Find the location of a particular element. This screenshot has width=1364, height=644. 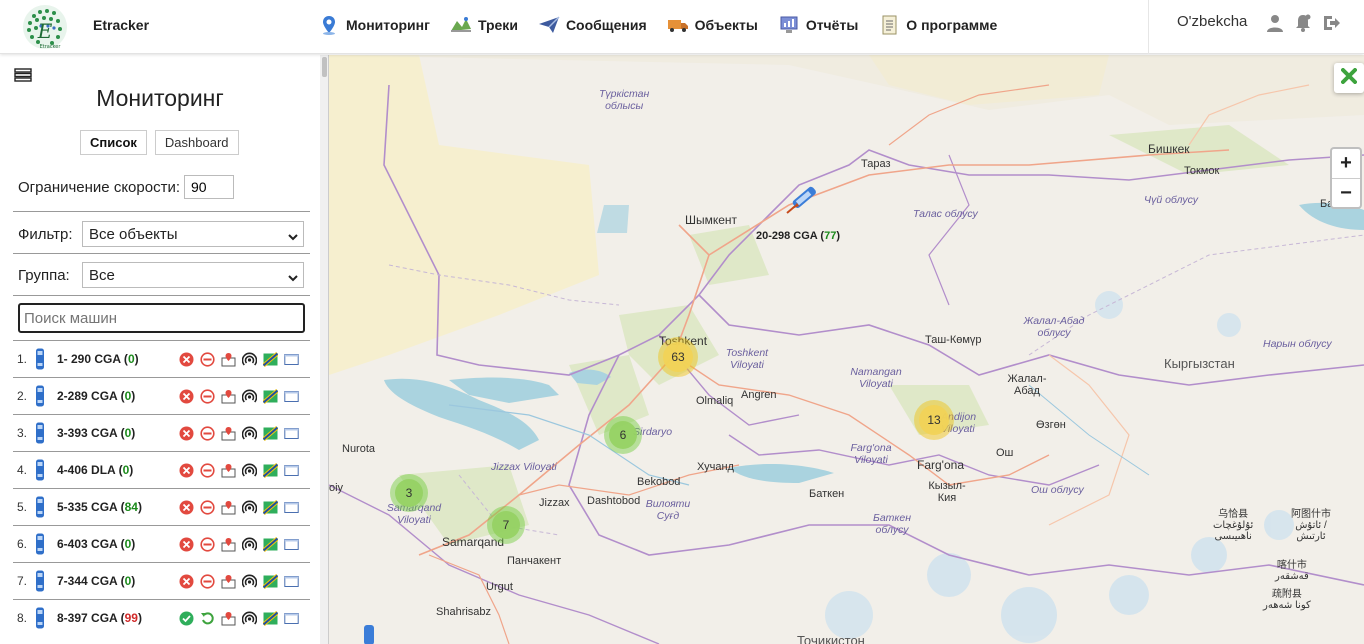

map-cluster: 7 is located at coordinates (506, 525).